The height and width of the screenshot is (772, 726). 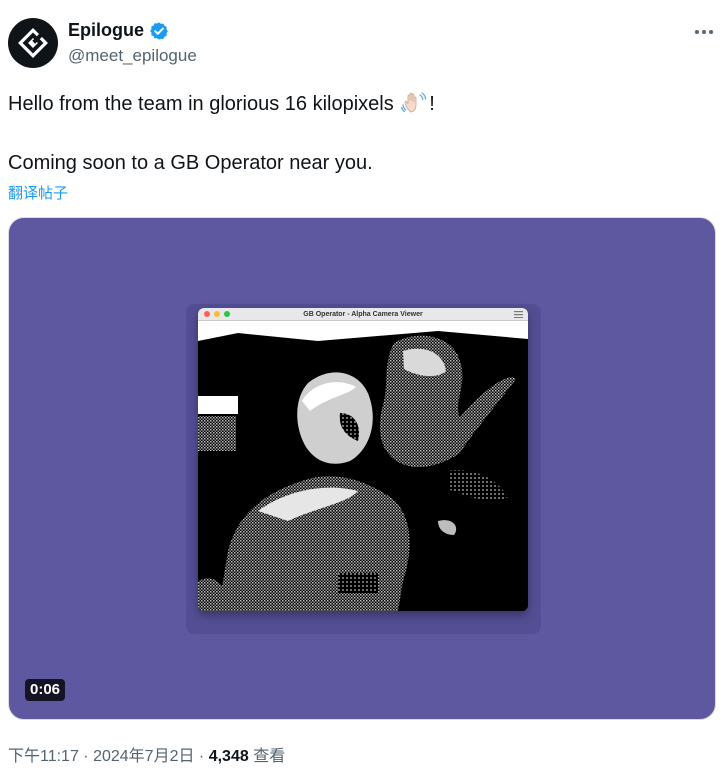 What do you see at coordinates (414, 102) in the screenshot?
I see `waving-hand-icon` at bounding box center [414, 102].